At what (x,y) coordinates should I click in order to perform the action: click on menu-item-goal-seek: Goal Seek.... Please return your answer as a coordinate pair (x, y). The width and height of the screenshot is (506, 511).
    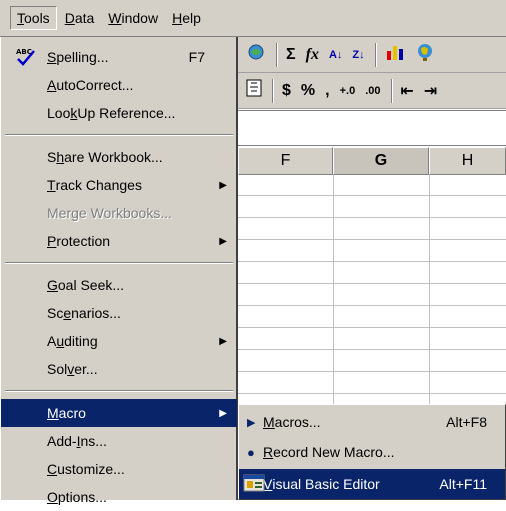
    Looking at the image, I should click on (119, 285).